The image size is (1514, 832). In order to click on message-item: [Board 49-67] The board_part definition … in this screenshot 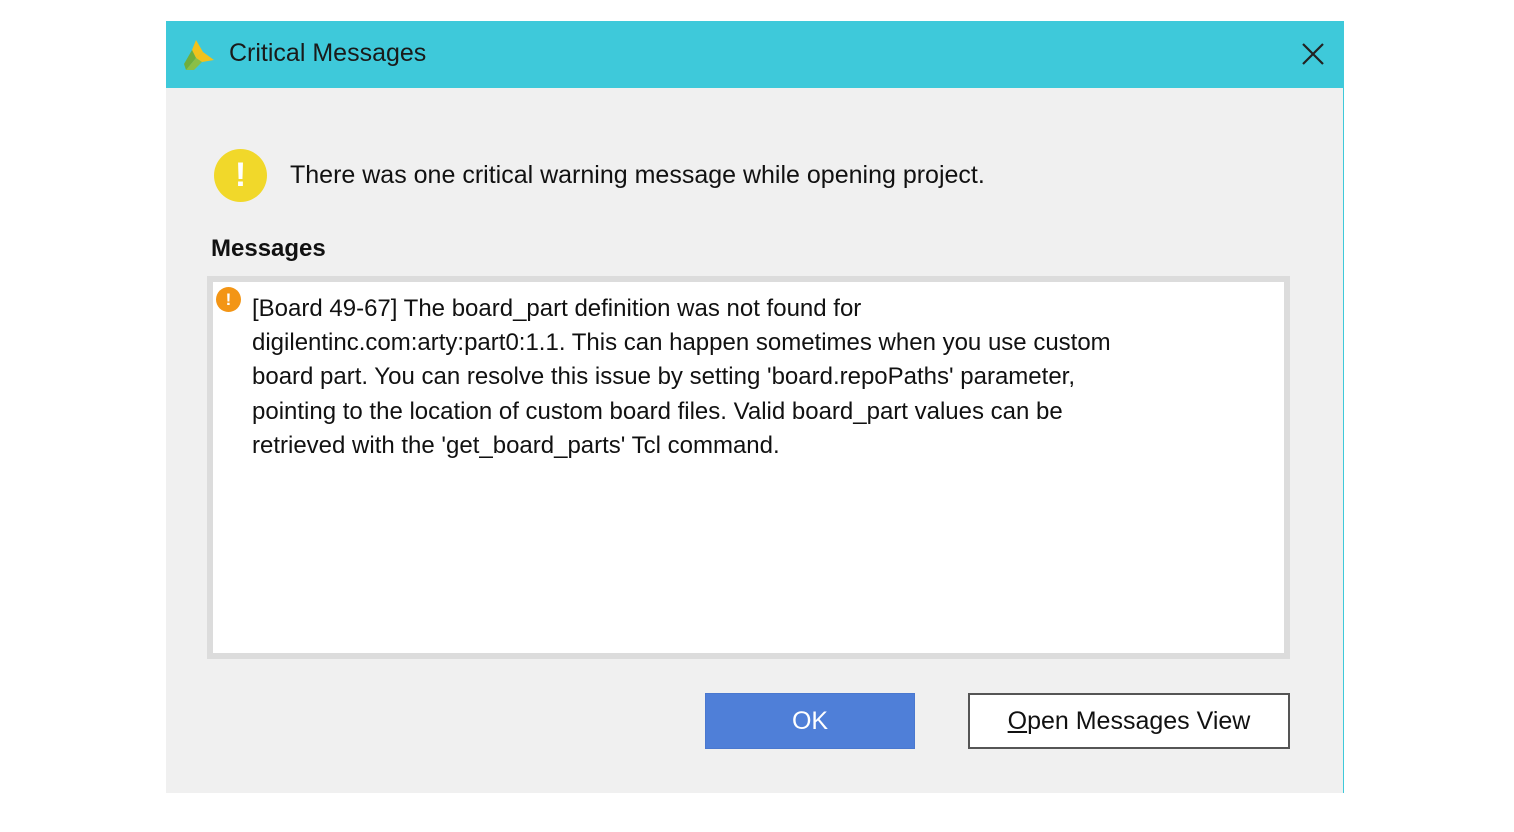, I will do `click(757, 377)`.